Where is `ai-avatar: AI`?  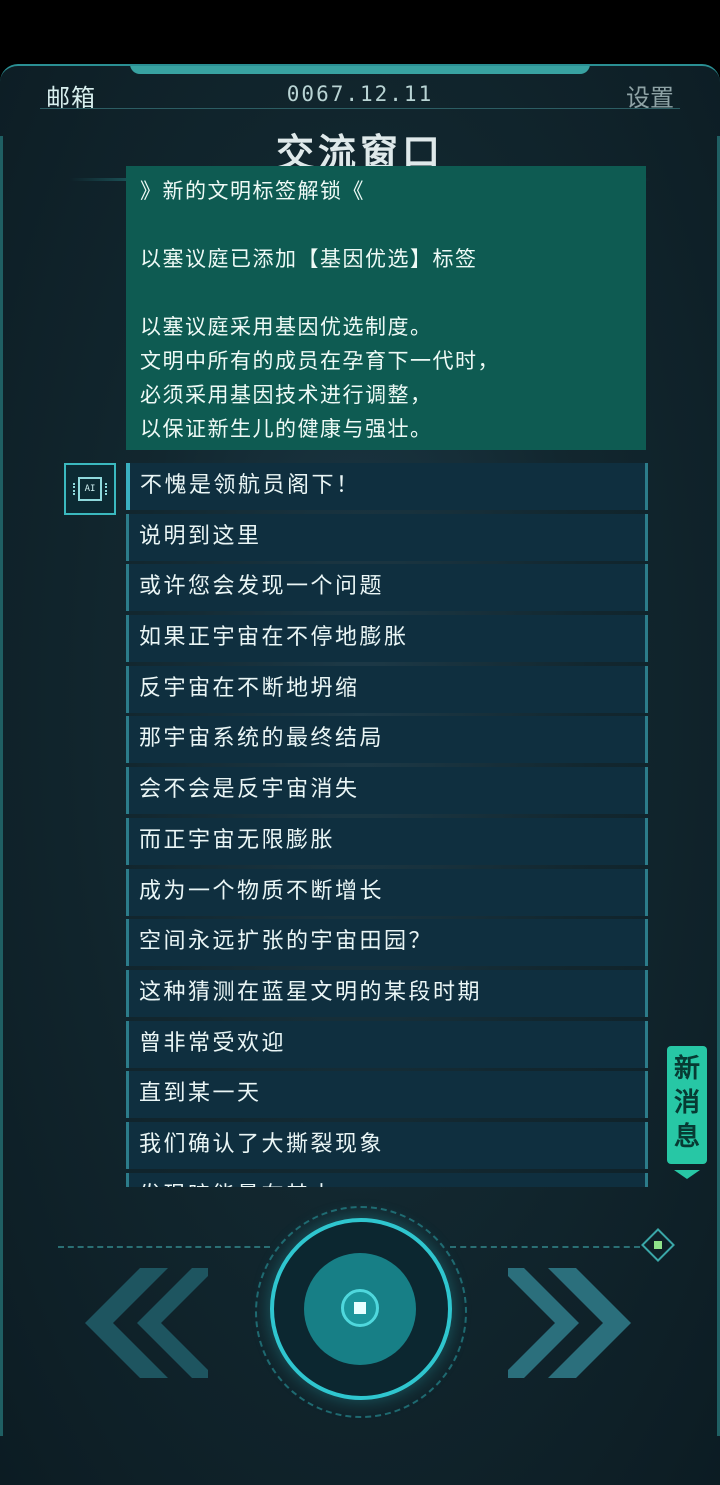
ai-avatar: AI is located at coordinates (90, 489).